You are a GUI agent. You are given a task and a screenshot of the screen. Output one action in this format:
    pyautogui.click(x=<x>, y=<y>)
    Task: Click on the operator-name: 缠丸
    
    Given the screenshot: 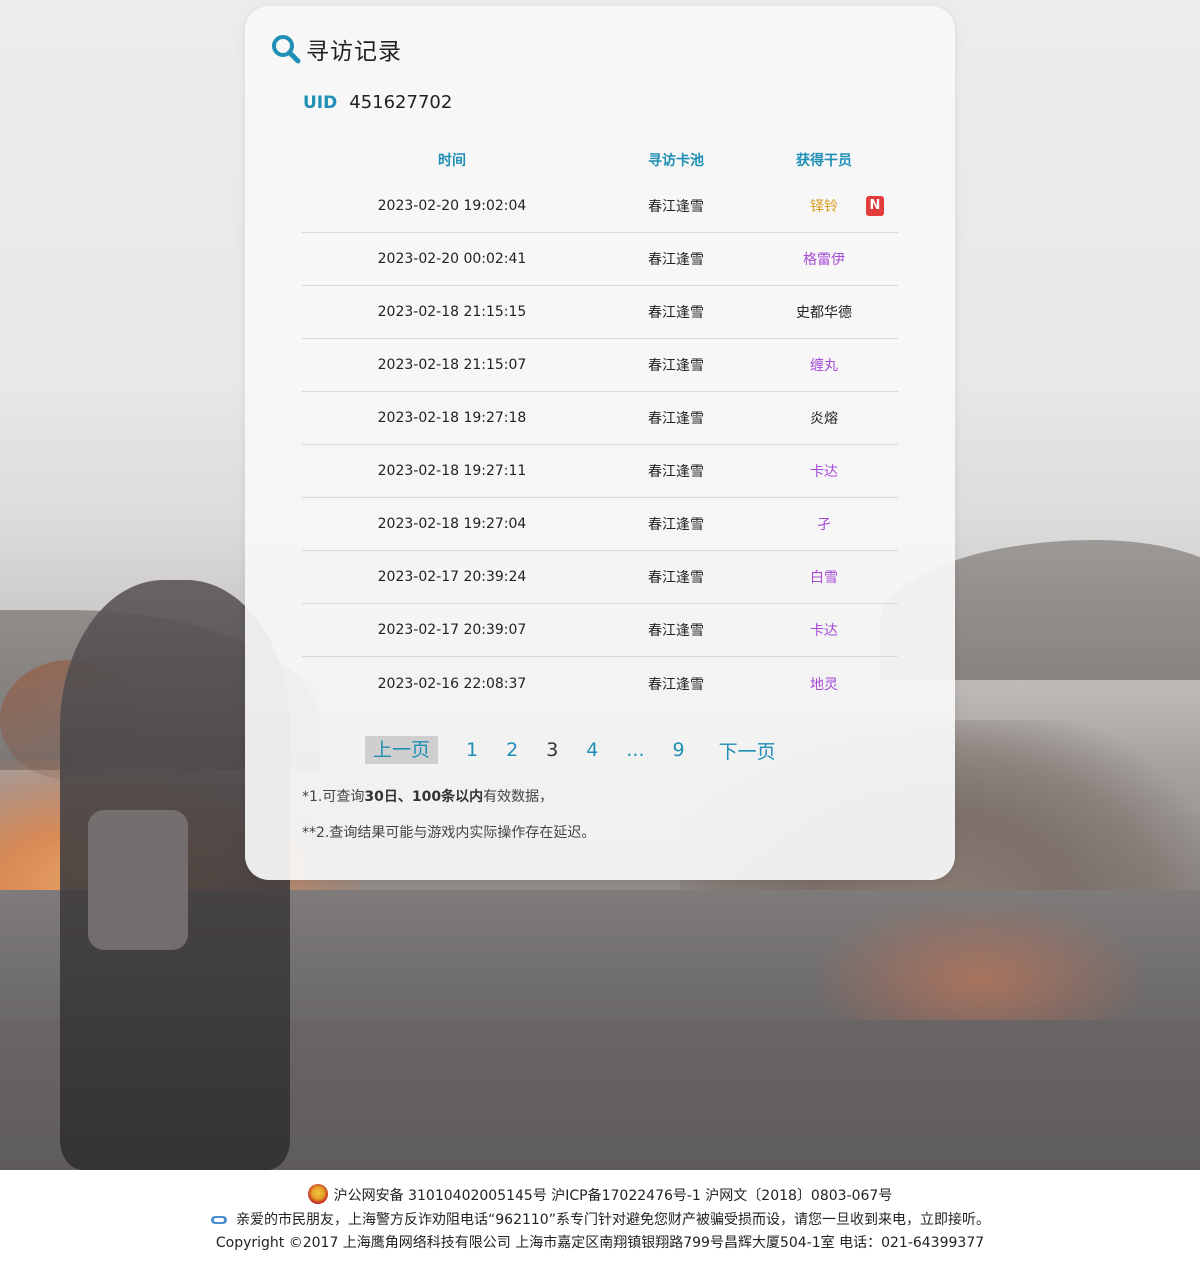 What is the action you would take?
    pyautogui.click(x=824, y=366)
    